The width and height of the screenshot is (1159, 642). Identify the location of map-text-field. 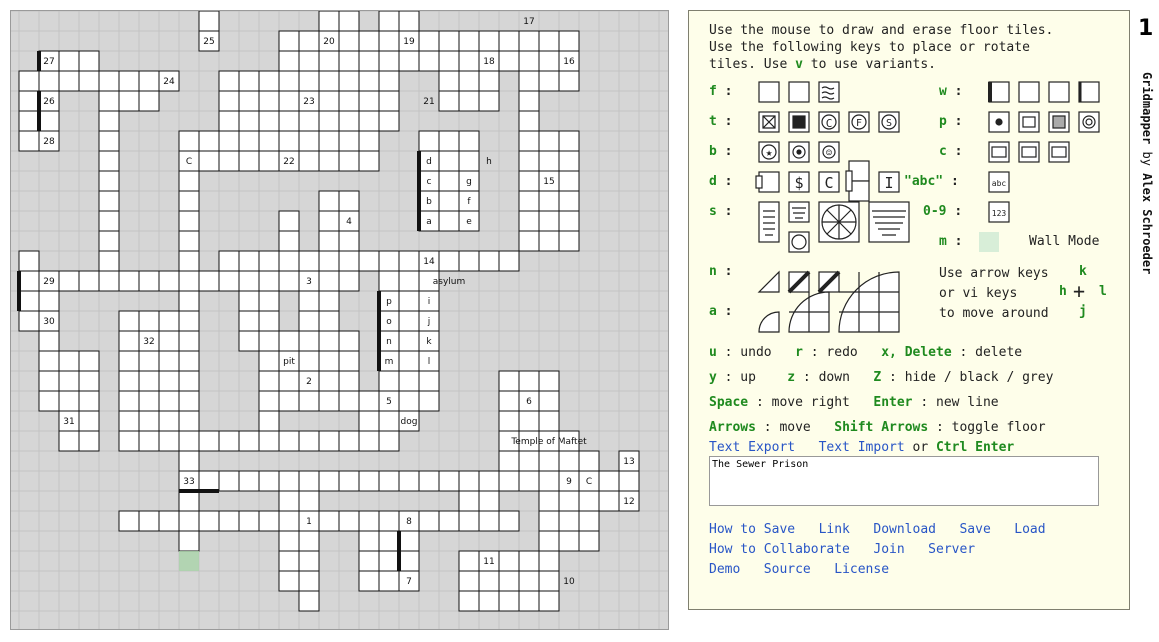
(904, 481).